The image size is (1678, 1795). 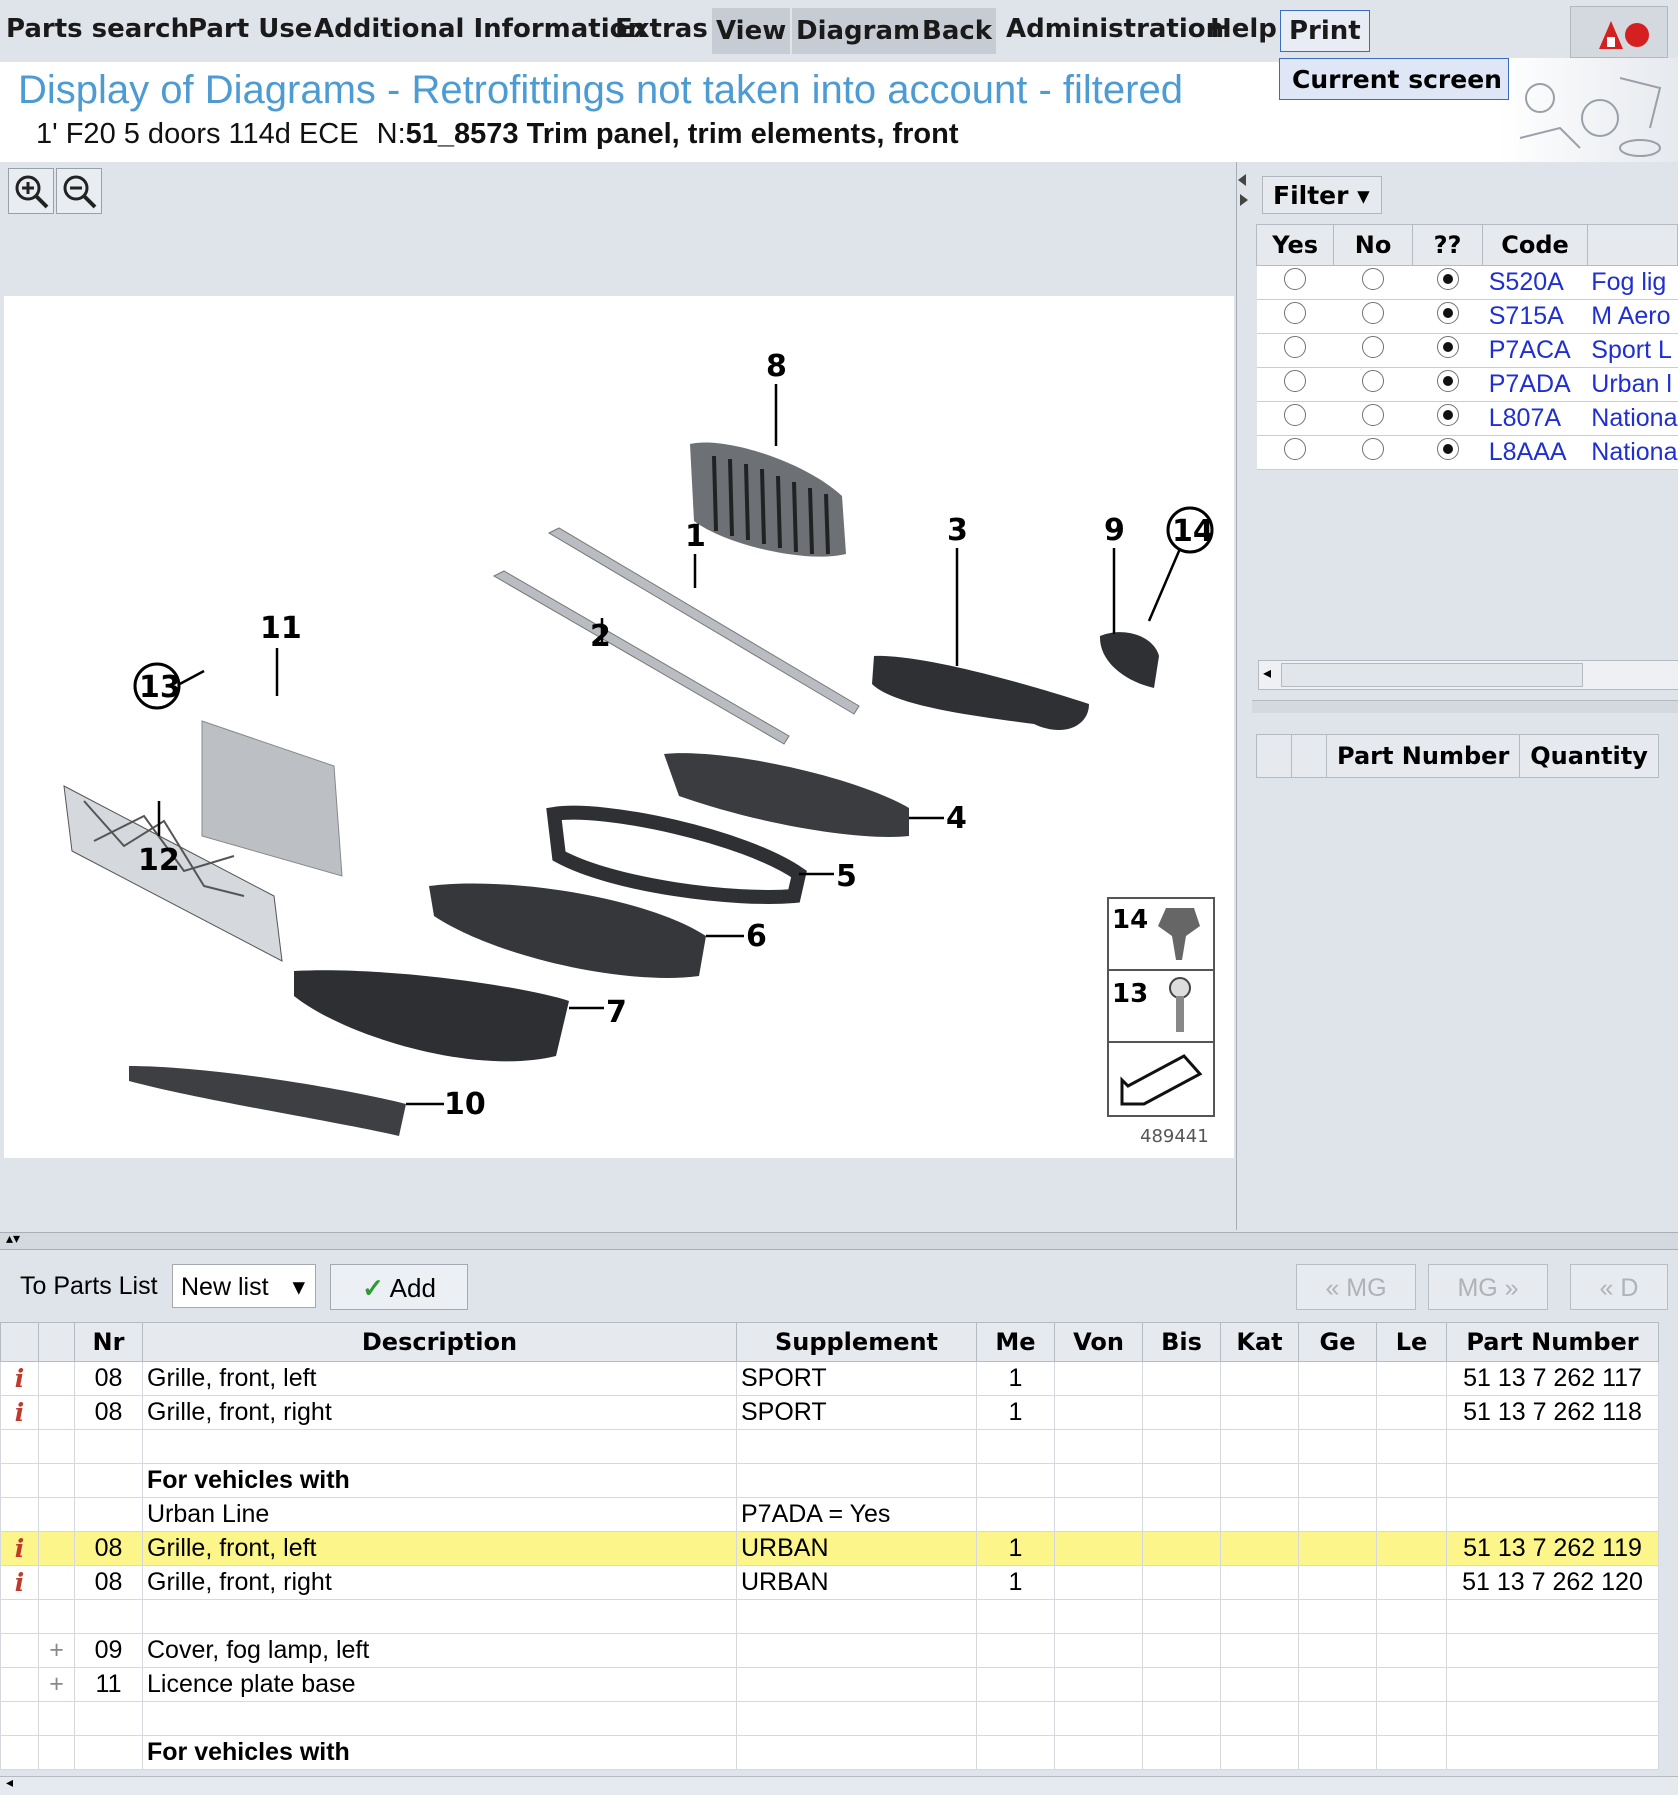 What do you see at coordinates (1632, 452) in the screenshot?
I see `filter-desc: Nationa` at bounding box center [1632, 452].